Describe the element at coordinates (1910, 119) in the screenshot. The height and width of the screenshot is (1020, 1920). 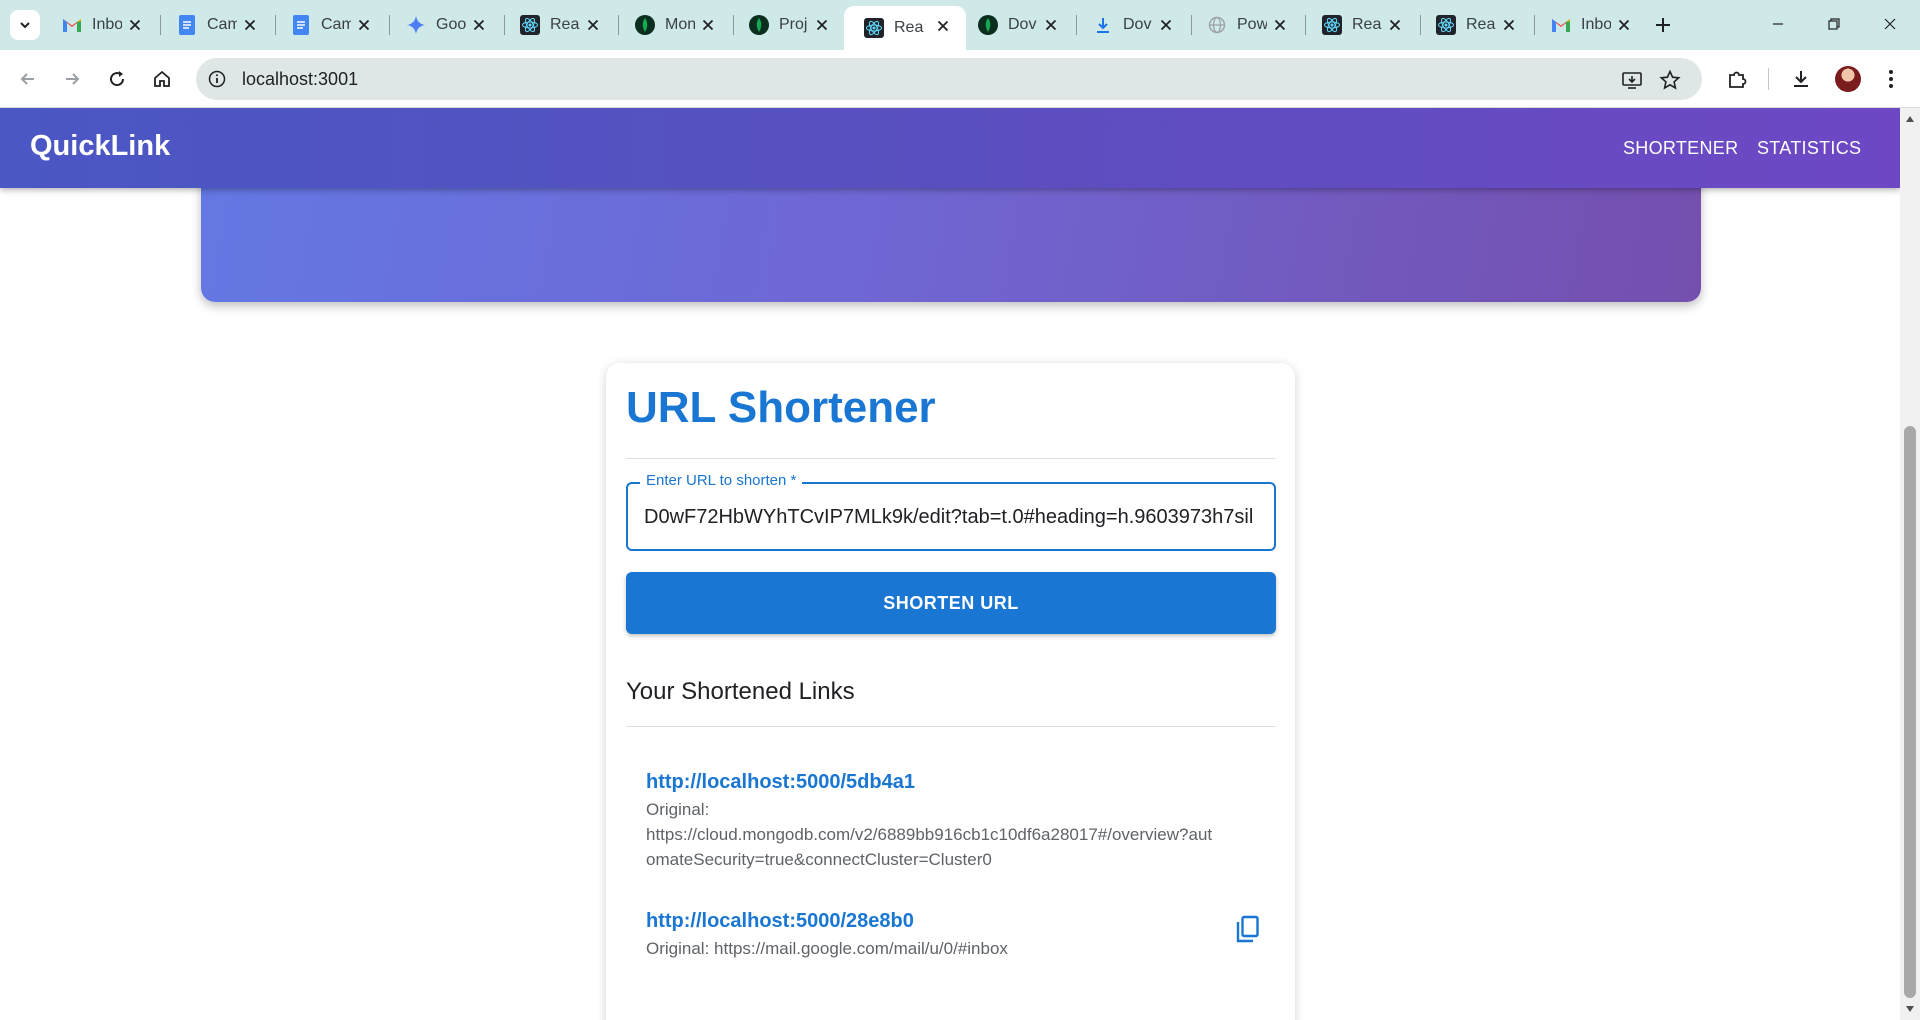
I see `scroll-up-icon` at that location.